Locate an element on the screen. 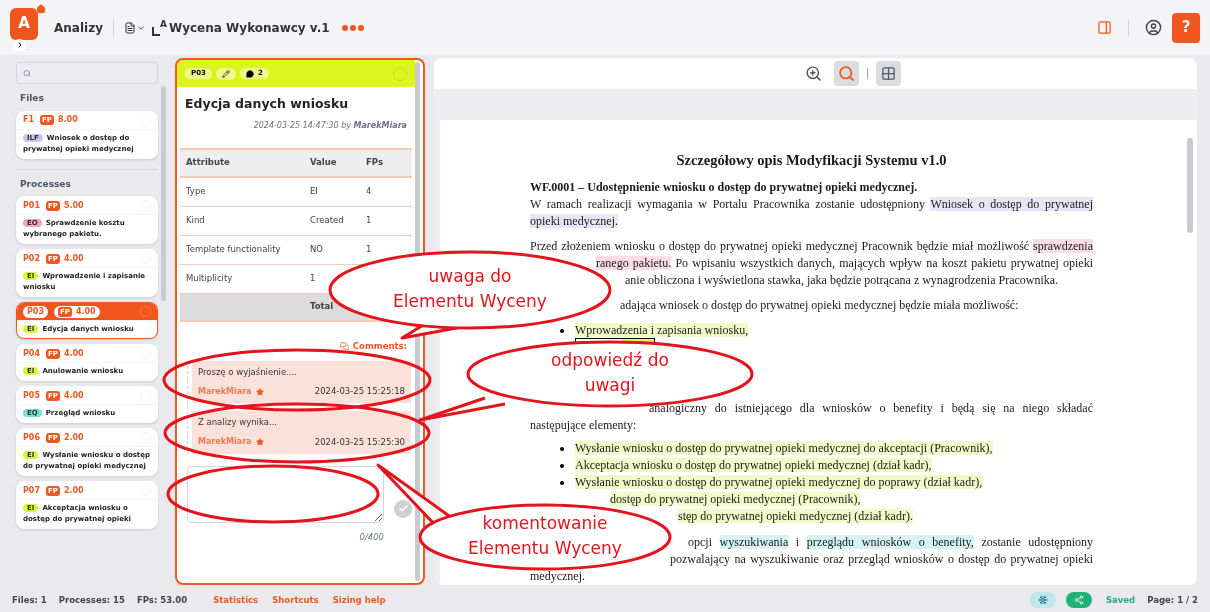 This screenshot has height=612, width=1210. table-cell: Created is located at coordinates (327, 220).